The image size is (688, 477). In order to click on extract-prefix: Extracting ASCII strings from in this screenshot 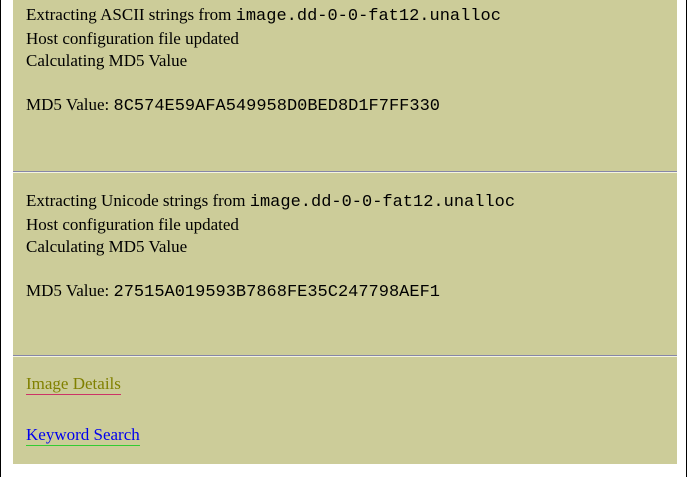, I will do `click(131, 14)`.